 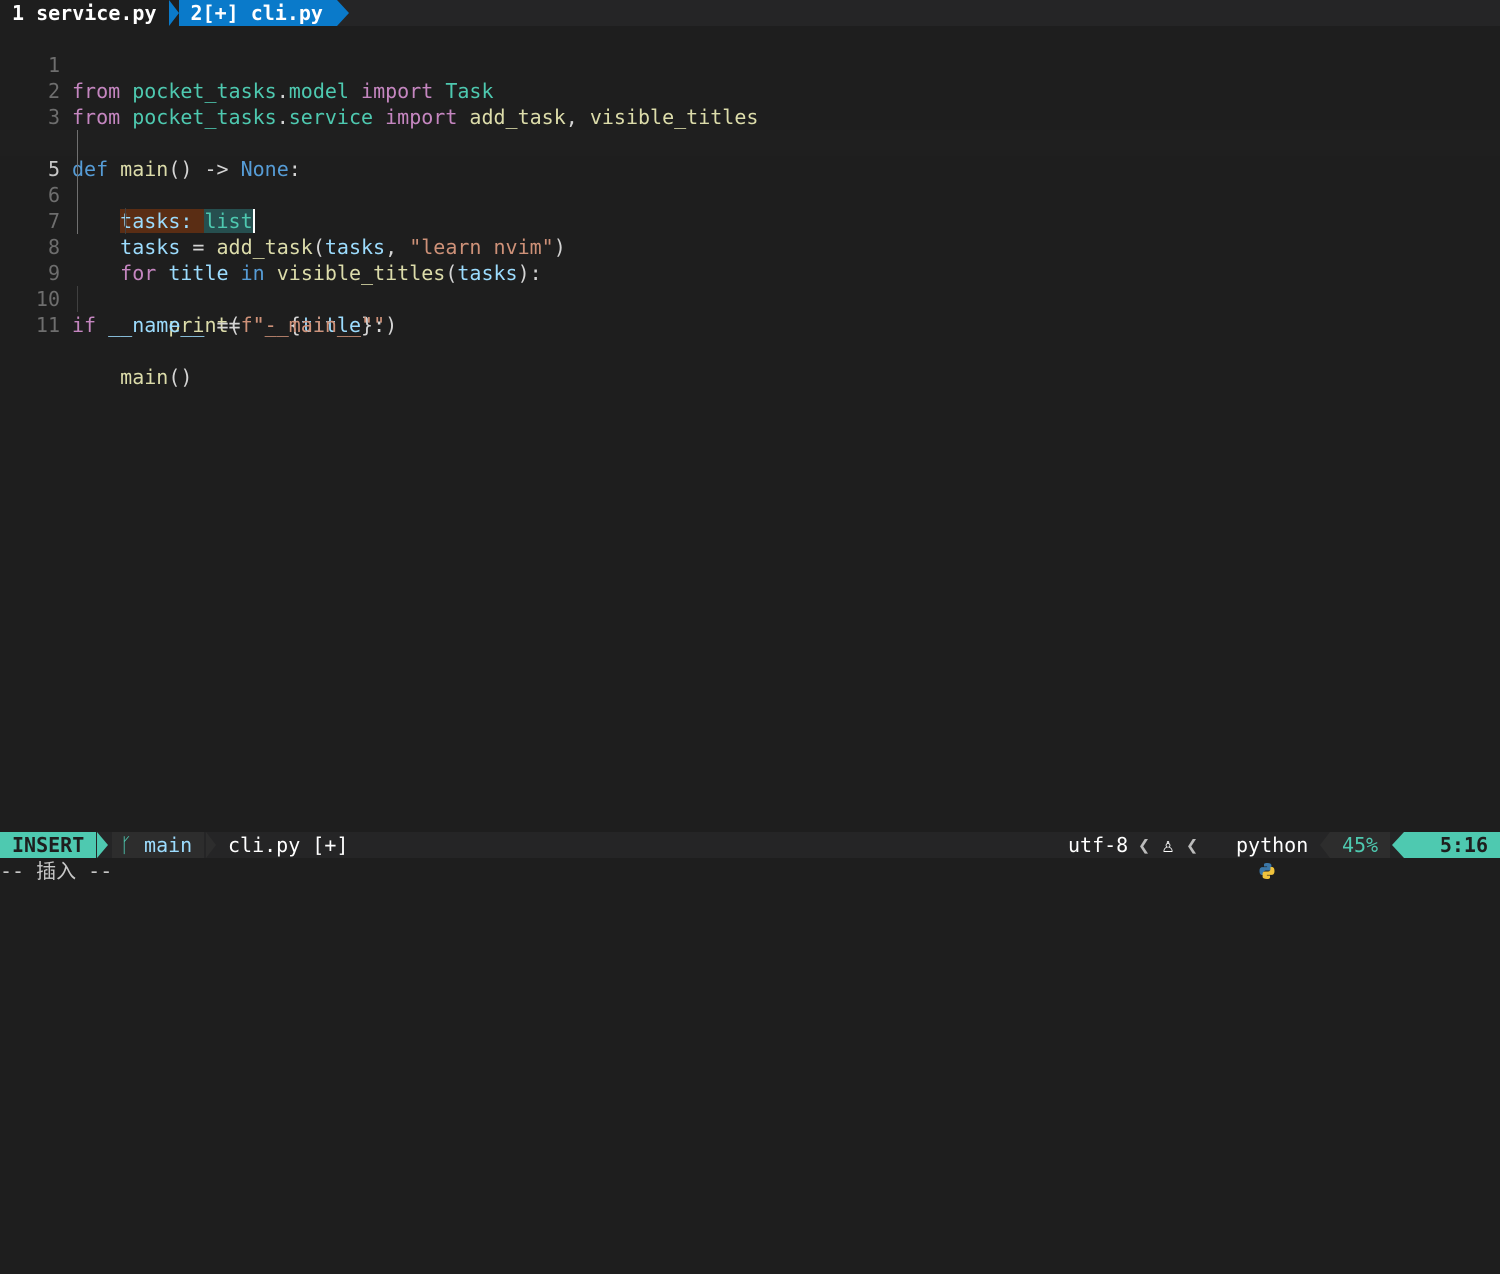 I want to click on branch-separator, so click(x=211, y=845).